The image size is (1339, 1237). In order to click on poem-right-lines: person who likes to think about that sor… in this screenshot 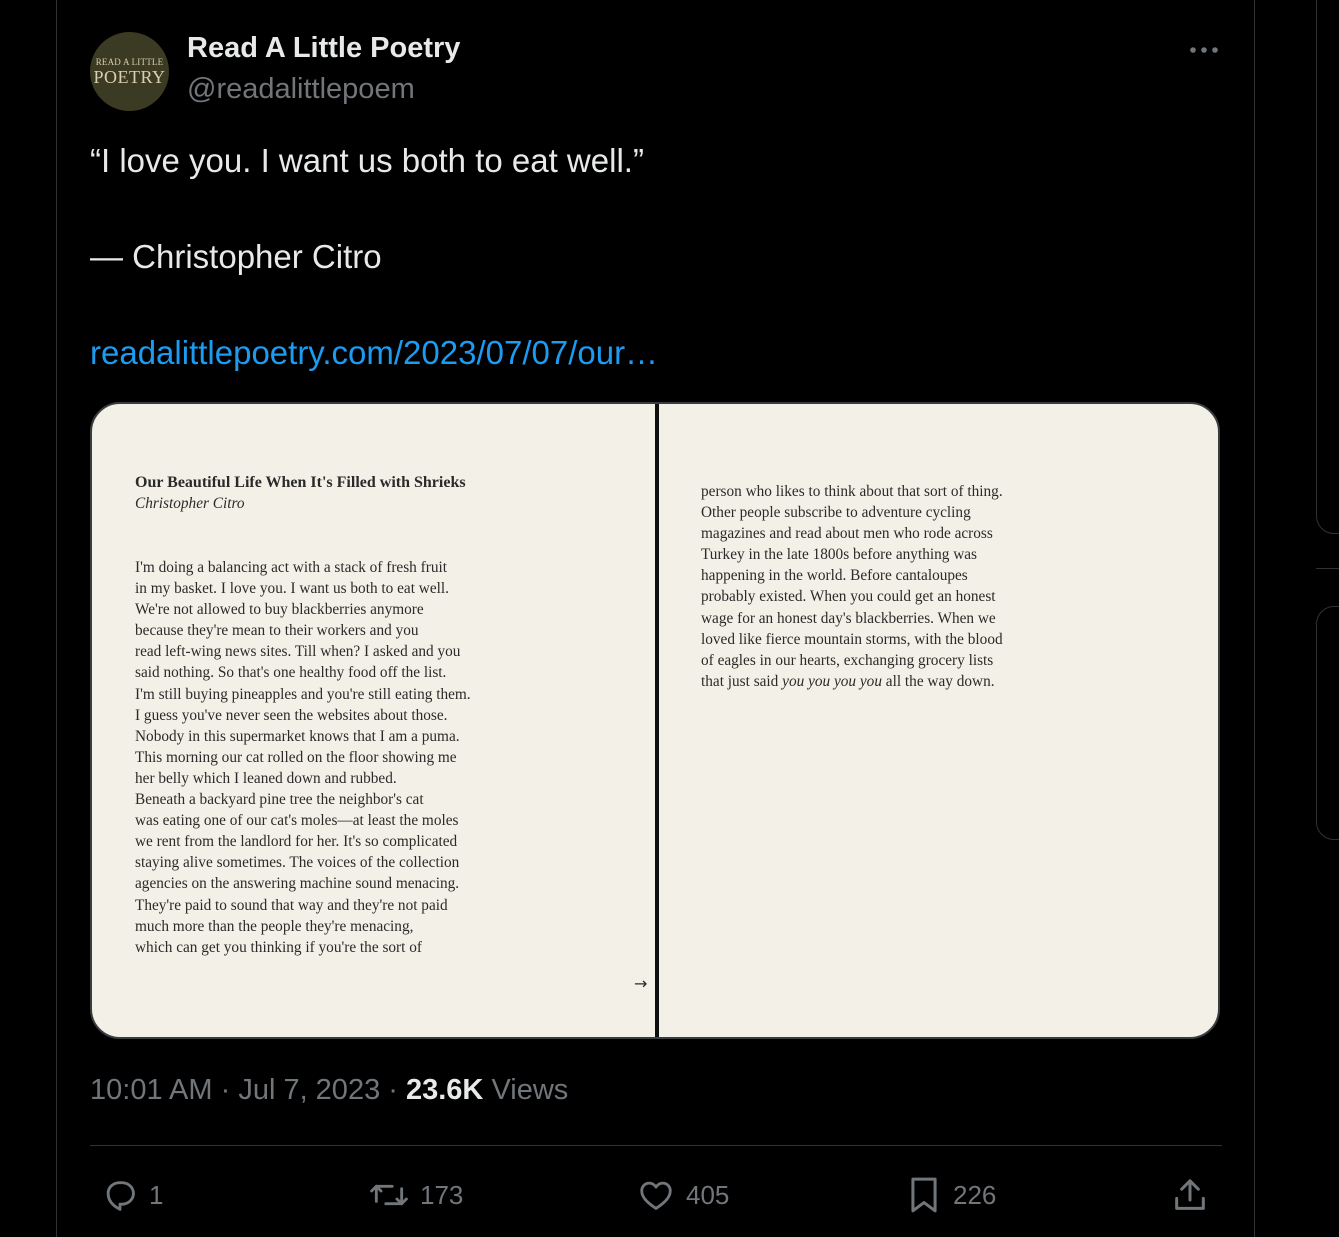, I will do `click(901, 576)`.